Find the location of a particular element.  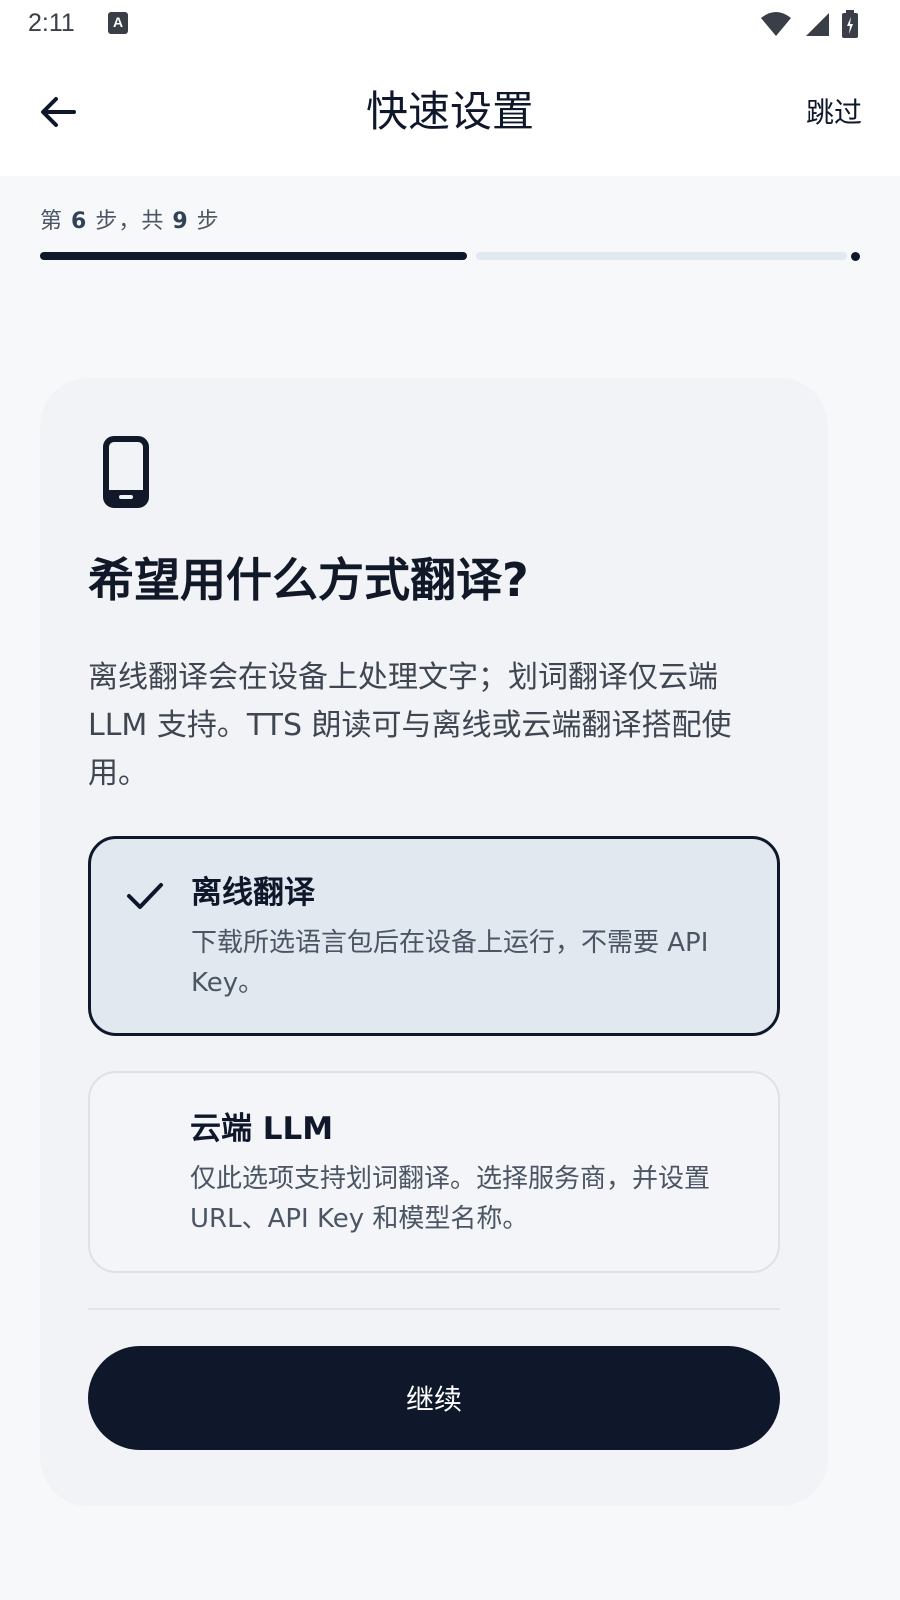

status-time: 2:11 is located at coordinates (51, 23).